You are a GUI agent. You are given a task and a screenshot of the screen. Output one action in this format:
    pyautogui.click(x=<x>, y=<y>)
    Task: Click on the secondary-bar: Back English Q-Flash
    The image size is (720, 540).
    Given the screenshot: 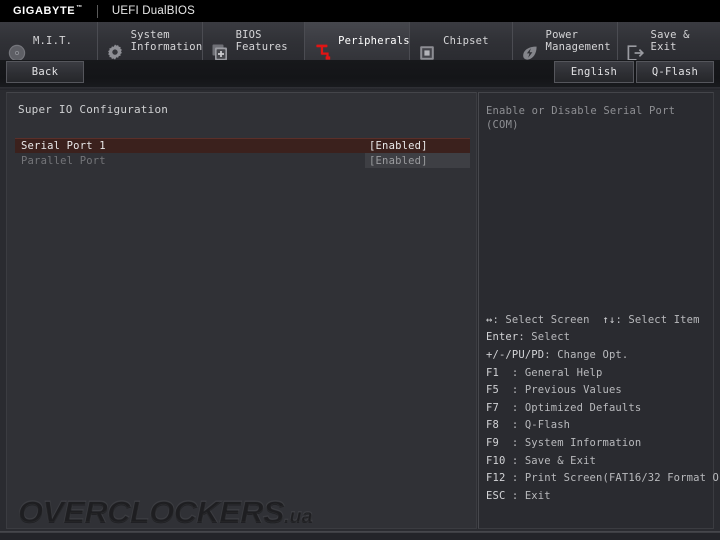 What is the action you would take?
    pyautogui.click(x=360, y=75)
    